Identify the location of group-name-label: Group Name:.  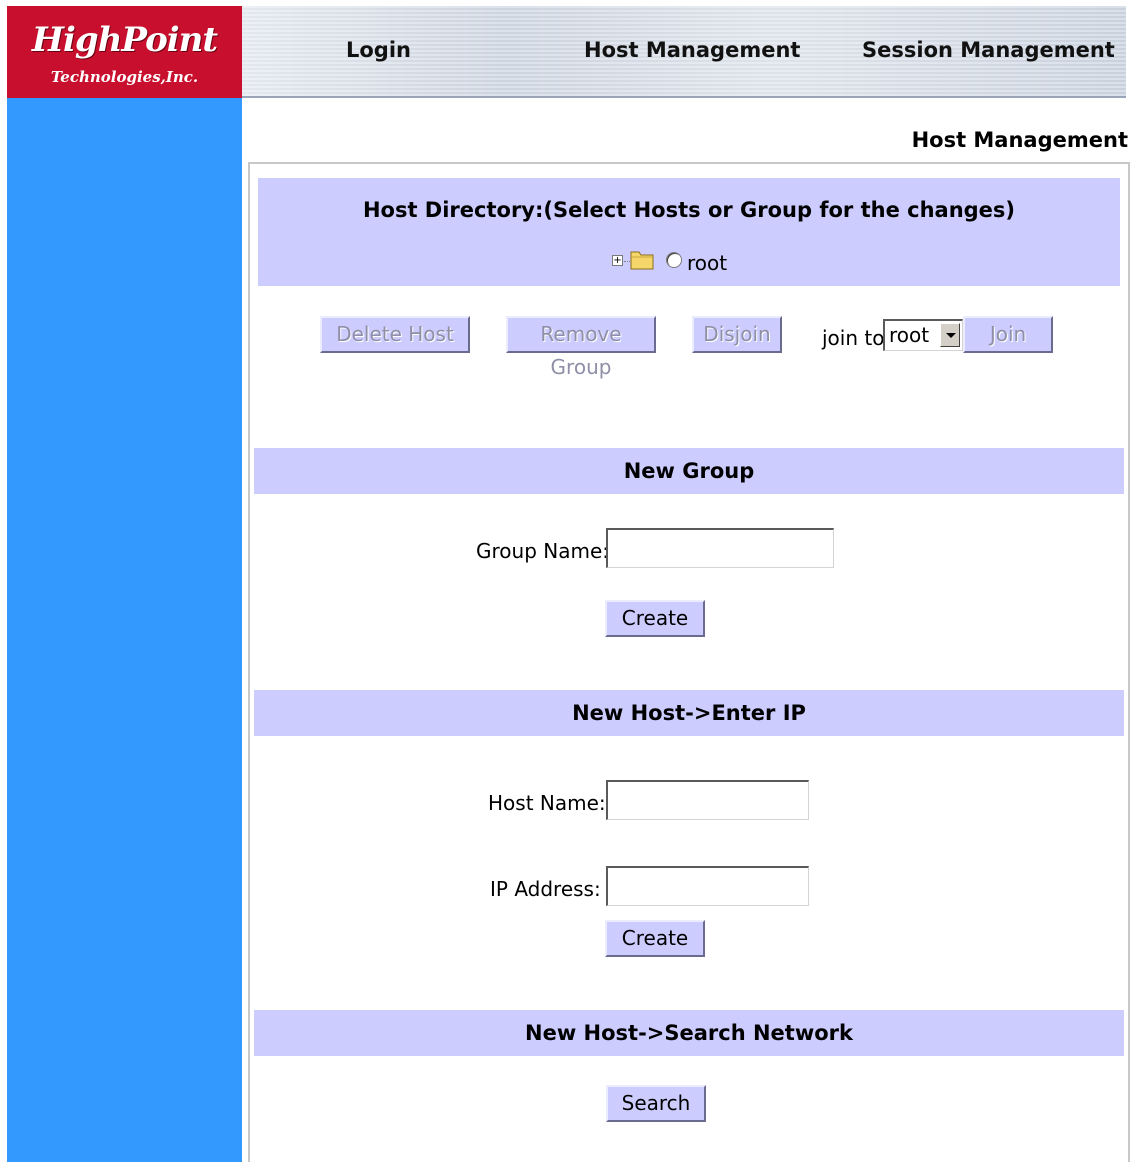
(542, 551).